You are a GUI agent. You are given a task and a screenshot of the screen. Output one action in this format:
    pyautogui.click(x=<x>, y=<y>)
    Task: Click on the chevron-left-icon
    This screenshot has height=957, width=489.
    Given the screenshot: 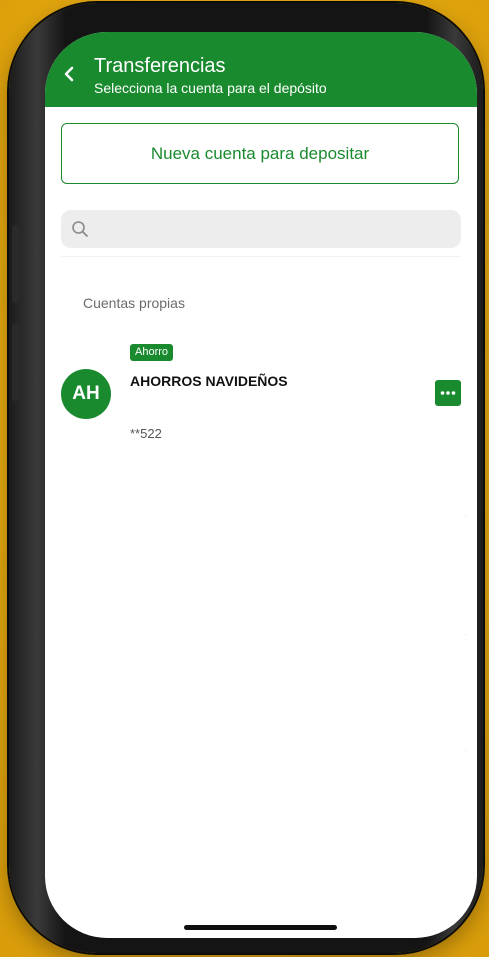 What is the action you would take?
    pyautogui.click(x=69, y=74)
    